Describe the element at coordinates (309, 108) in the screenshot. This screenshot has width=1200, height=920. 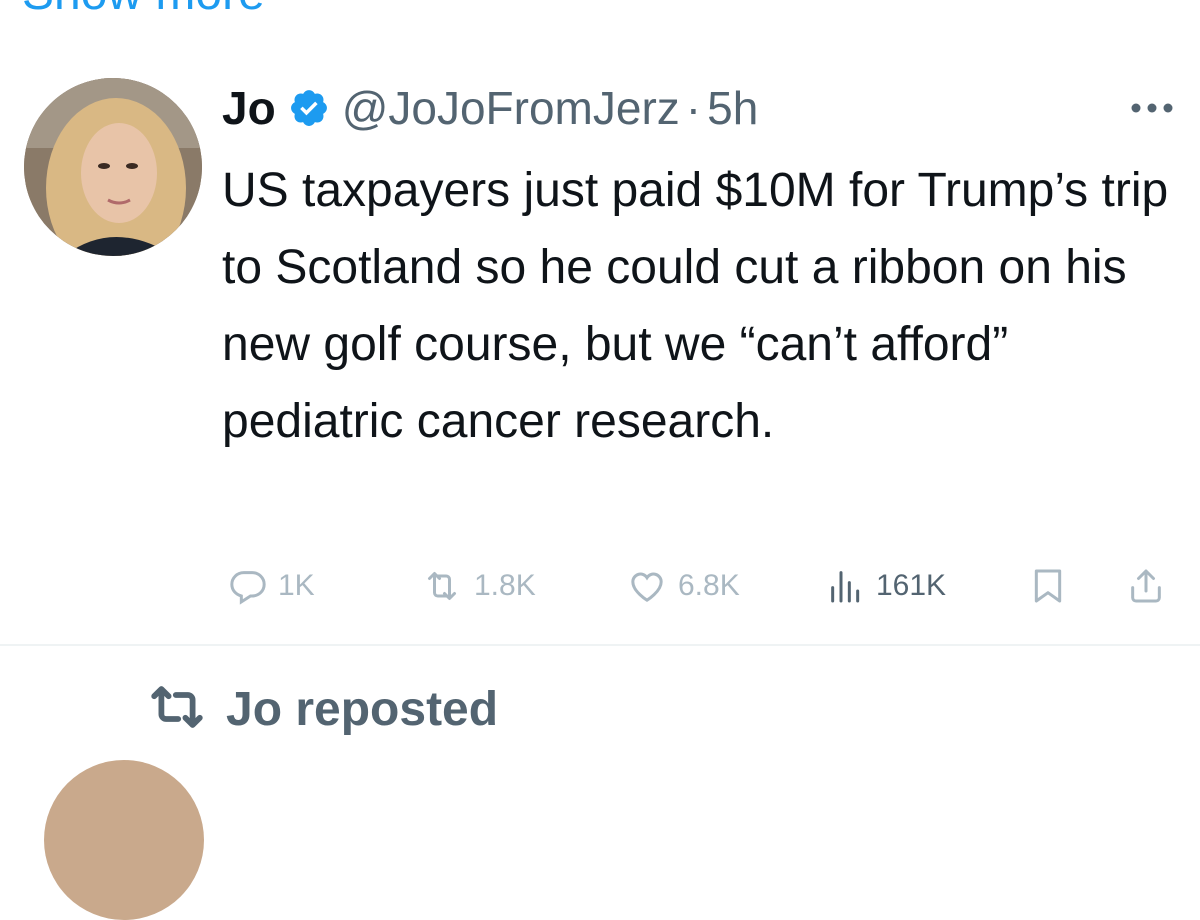
I see `verified-badge-icon` at that location.